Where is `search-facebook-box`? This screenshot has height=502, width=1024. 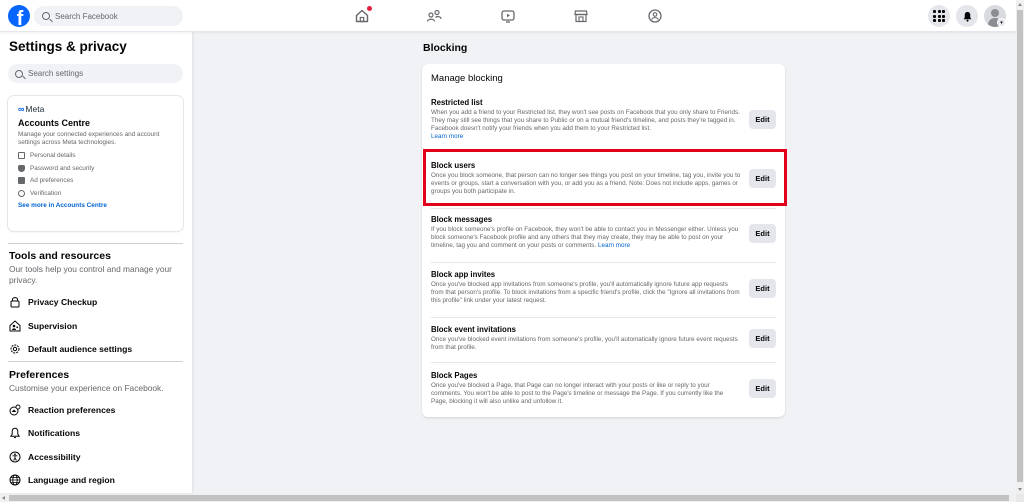
search-facebook-box is located at coordinates (108, 16).